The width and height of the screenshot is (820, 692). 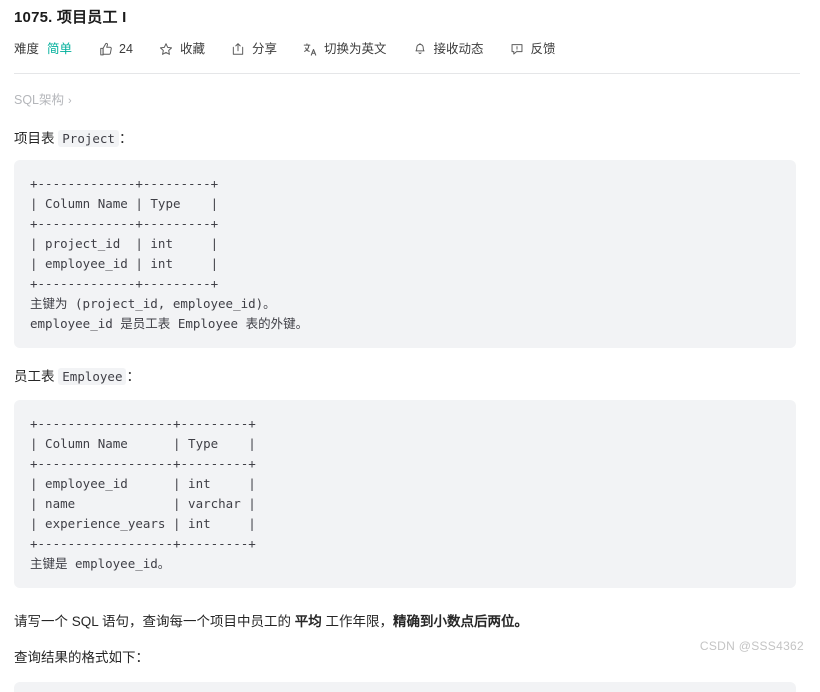 I want to click on question-bold-precision: 精确到小数点后两位。, so click(x=461, y=621).